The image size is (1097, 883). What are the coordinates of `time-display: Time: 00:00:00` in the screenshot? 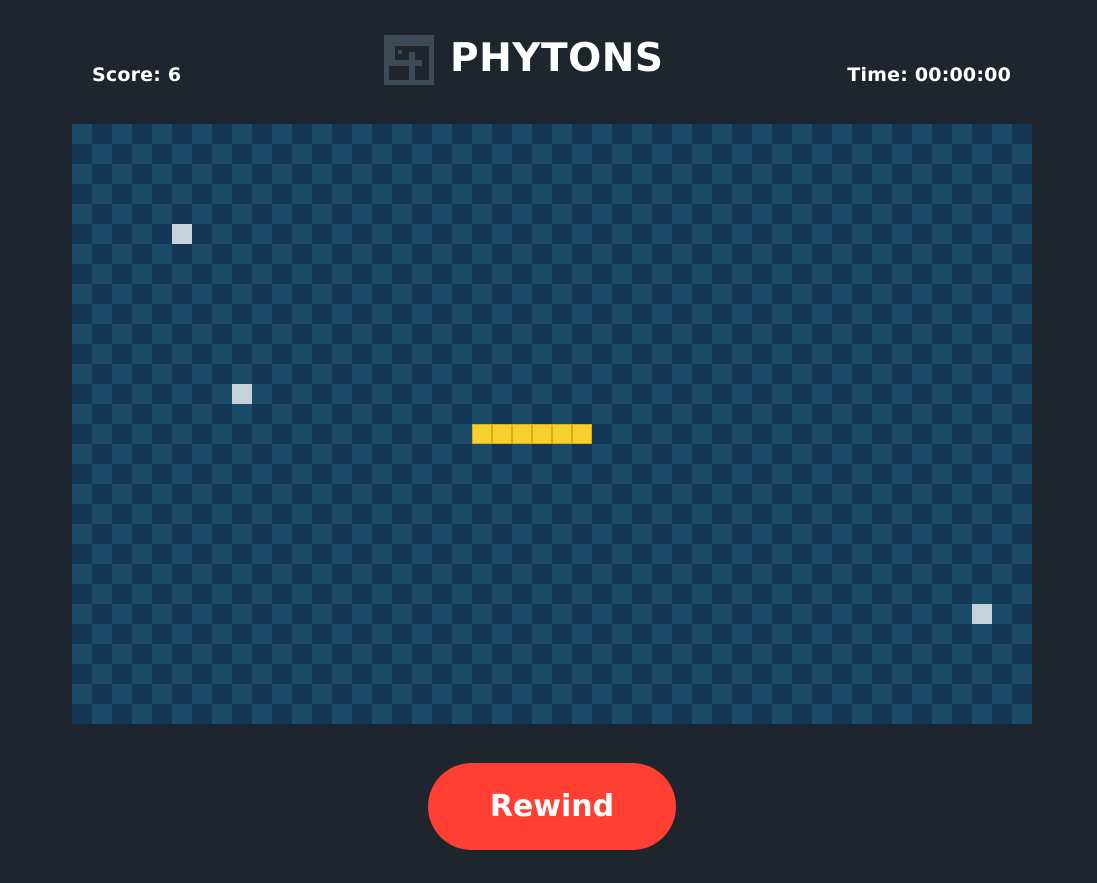 It's located at (929, 75).